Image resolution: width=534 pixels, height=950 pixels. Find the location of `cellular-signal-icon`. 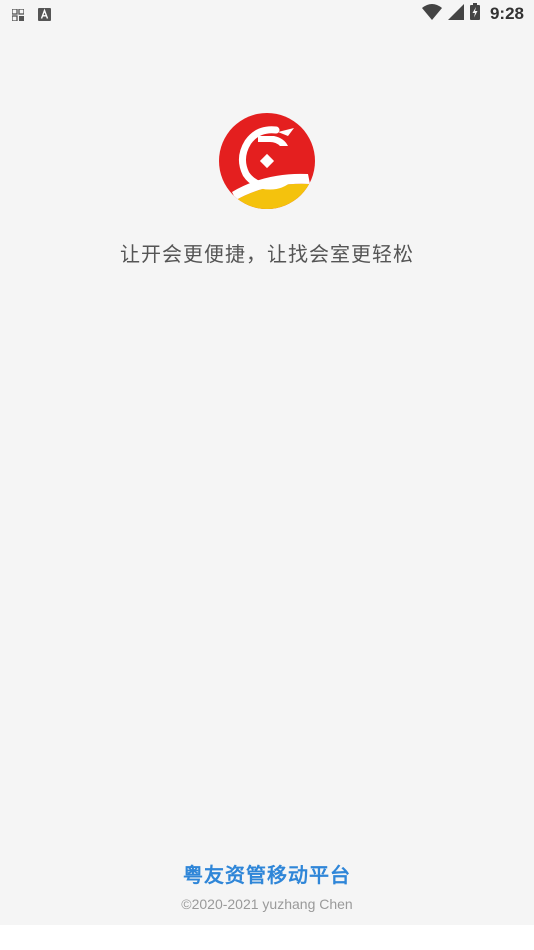

cellular-signal-icon is located at coordinates (455, 13).